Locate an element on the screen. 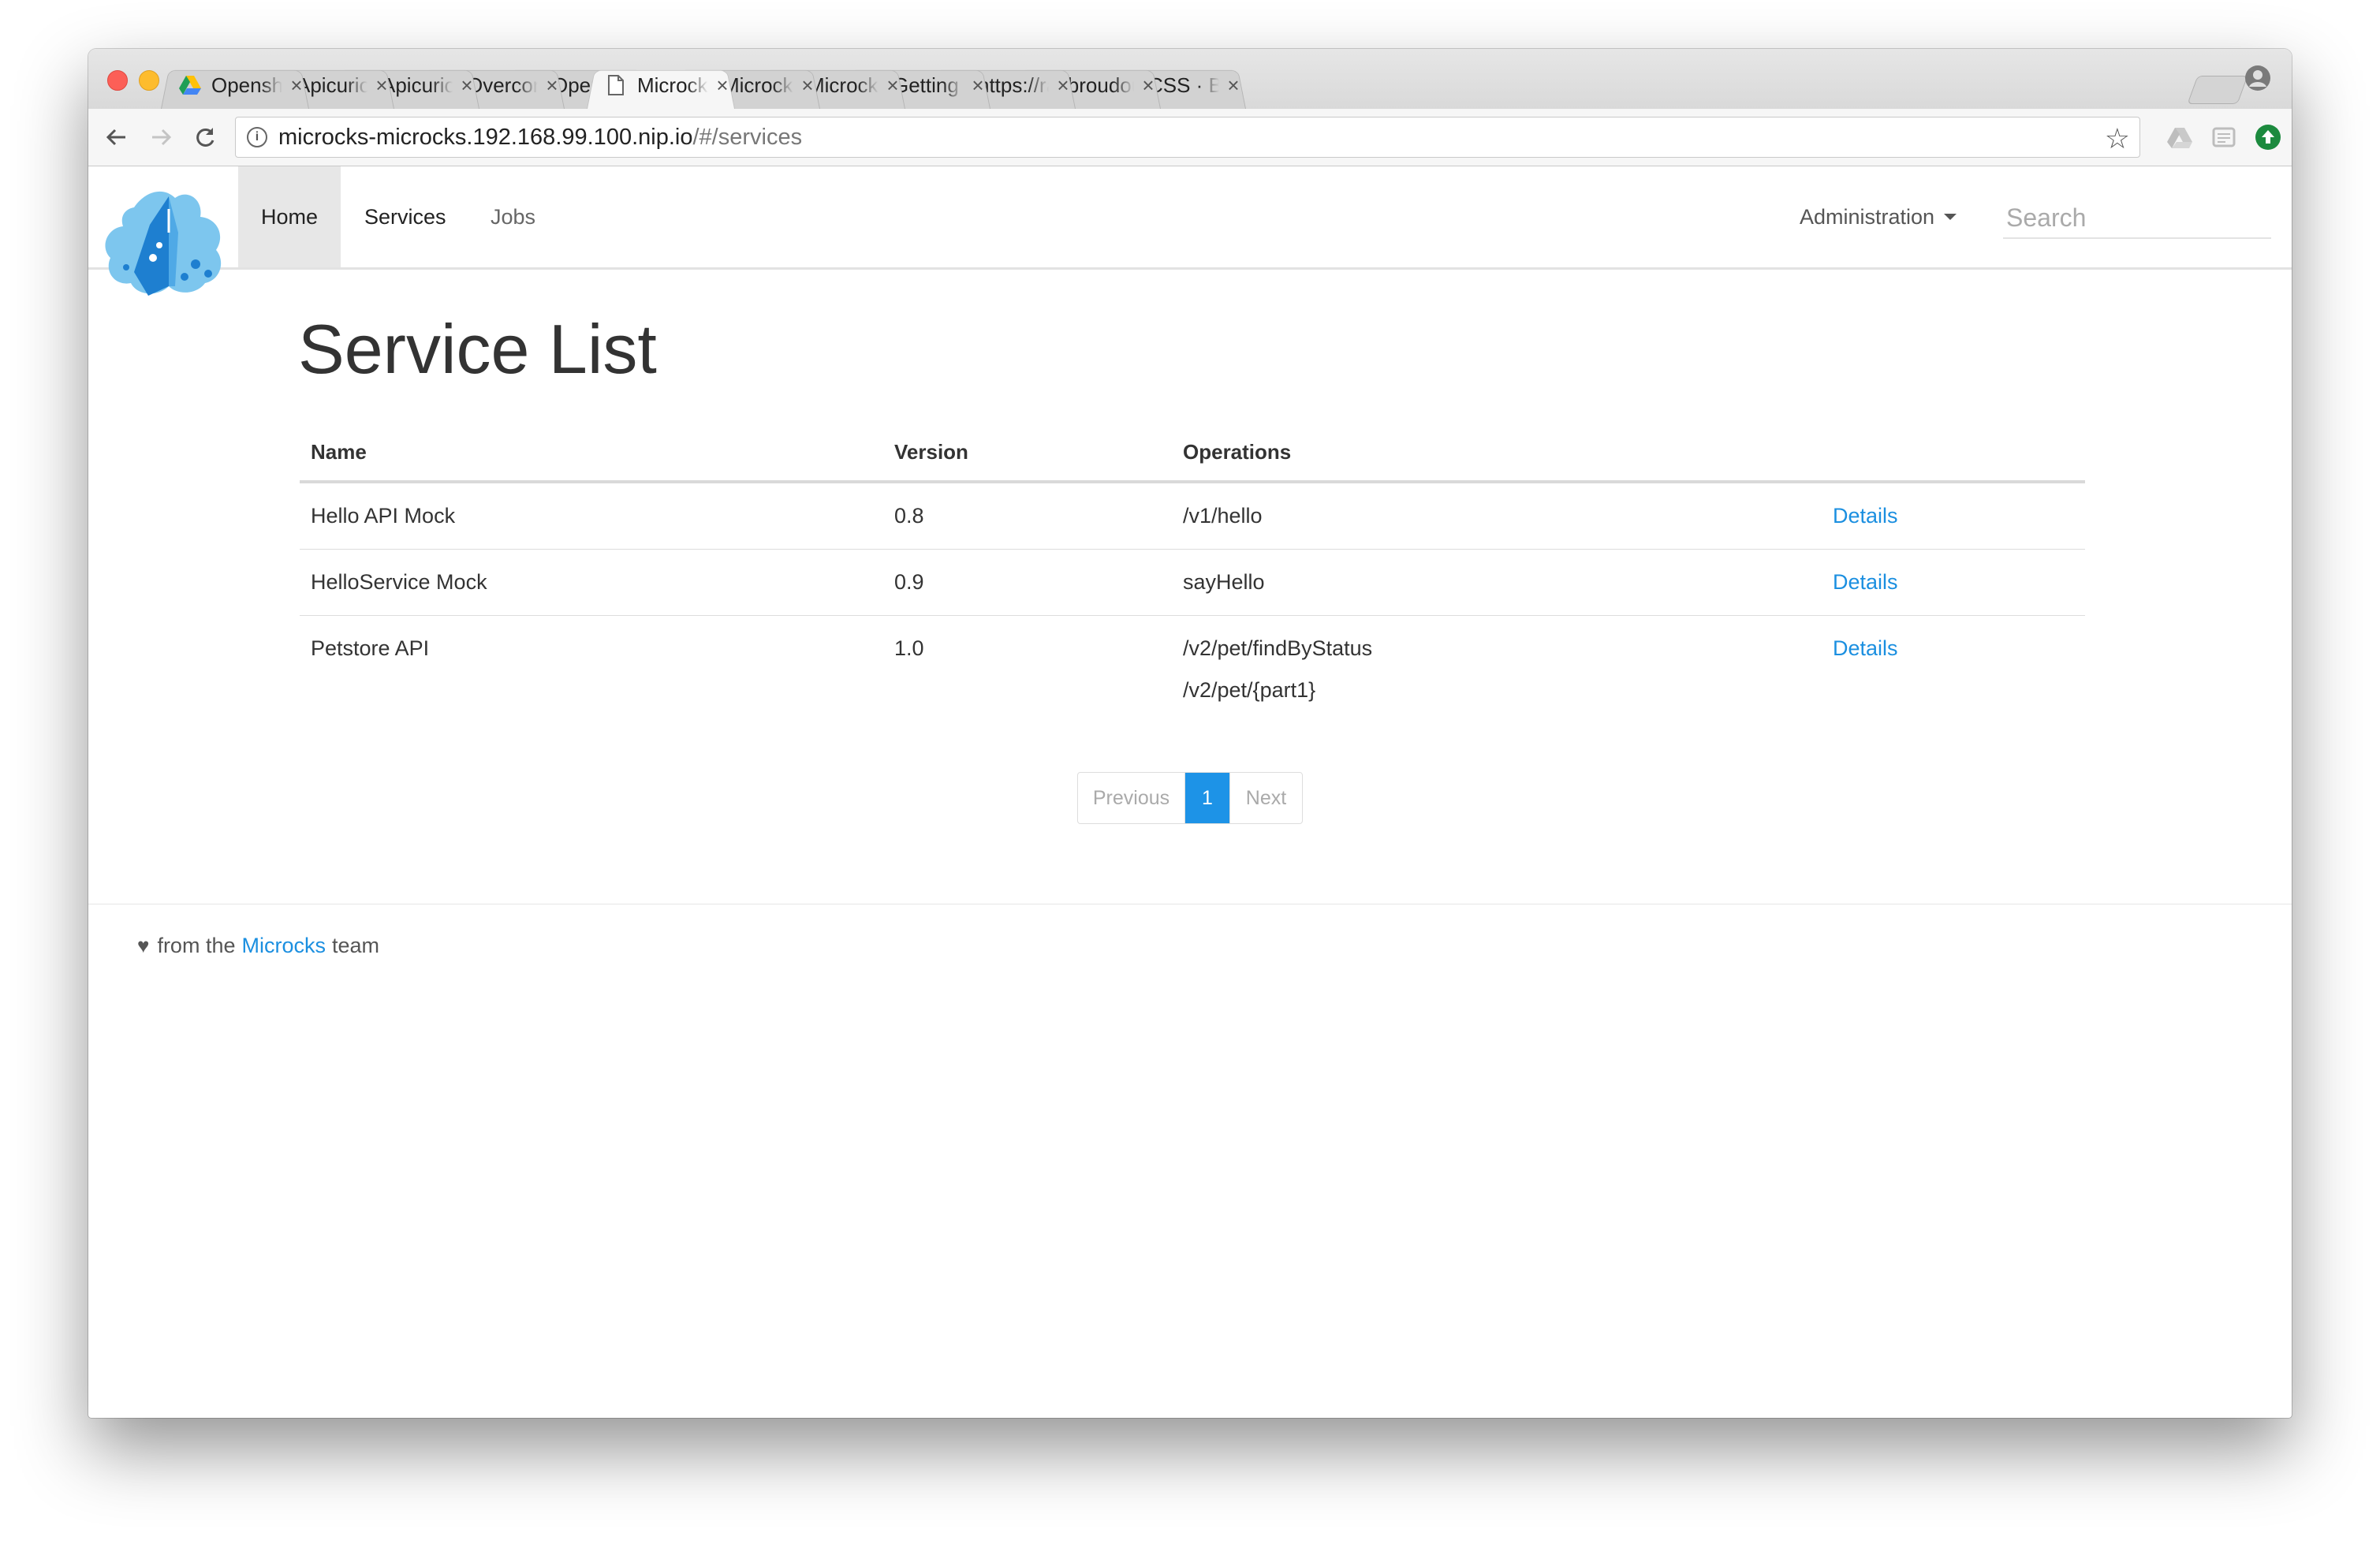  service-name: Petstore API is located at coordinates (591, 670).